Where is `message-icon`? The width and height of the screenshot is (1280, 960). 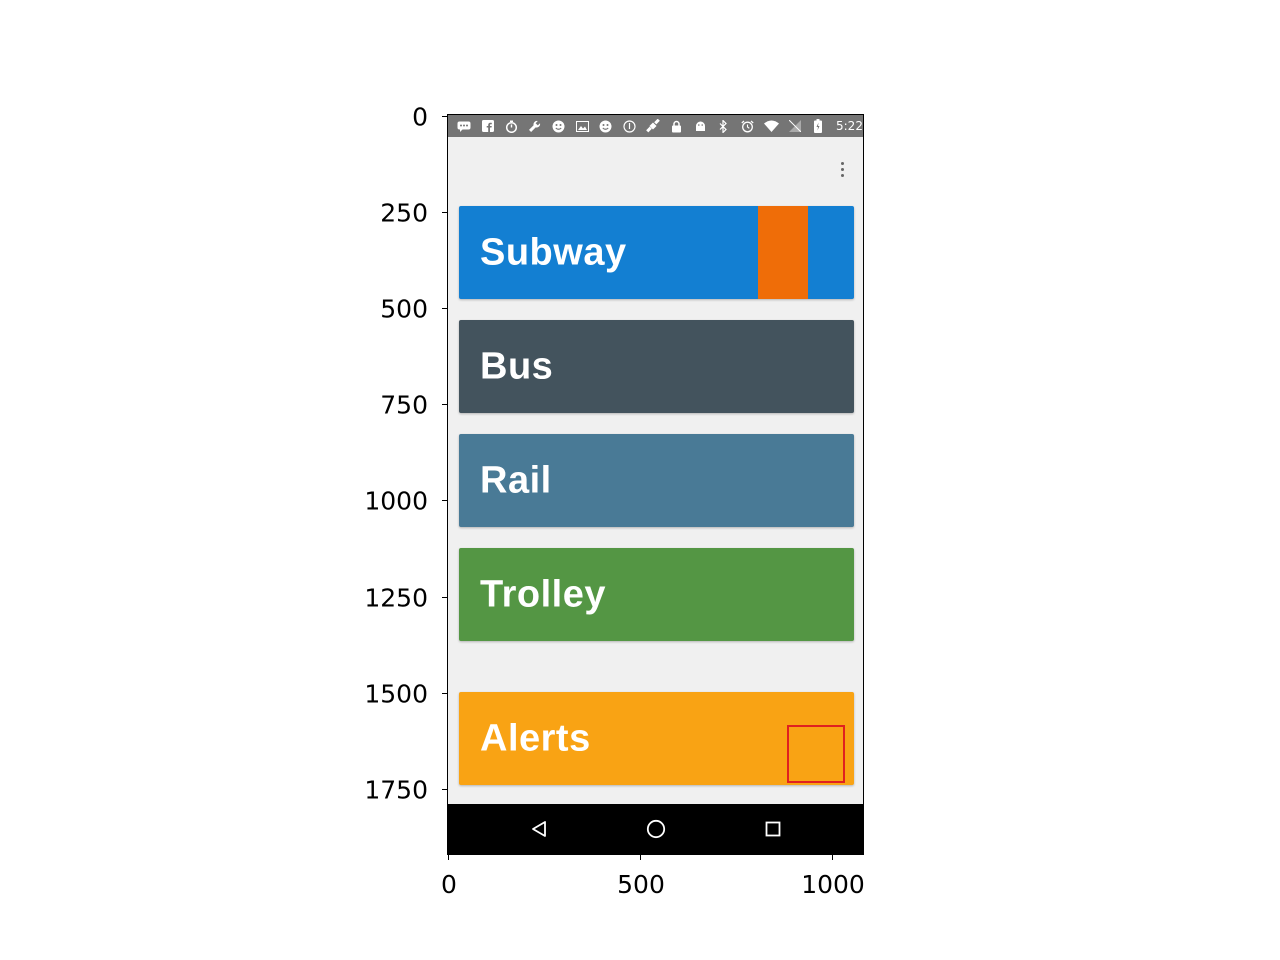 message-icon is located at coordinates (464, 126).